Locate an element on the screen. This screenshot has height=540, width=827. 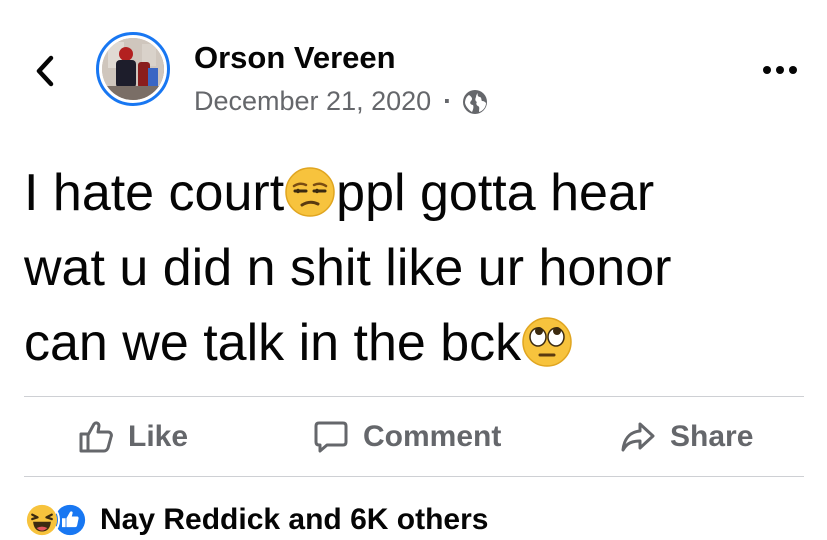
more-options-button is located at coordinates (780, 70).